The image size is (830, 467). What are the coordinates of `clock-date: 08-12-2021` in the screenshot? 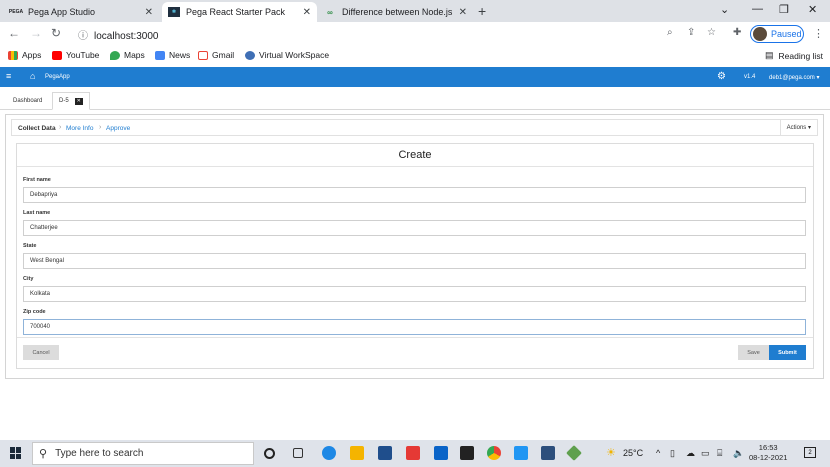 It's located at (768, 457).